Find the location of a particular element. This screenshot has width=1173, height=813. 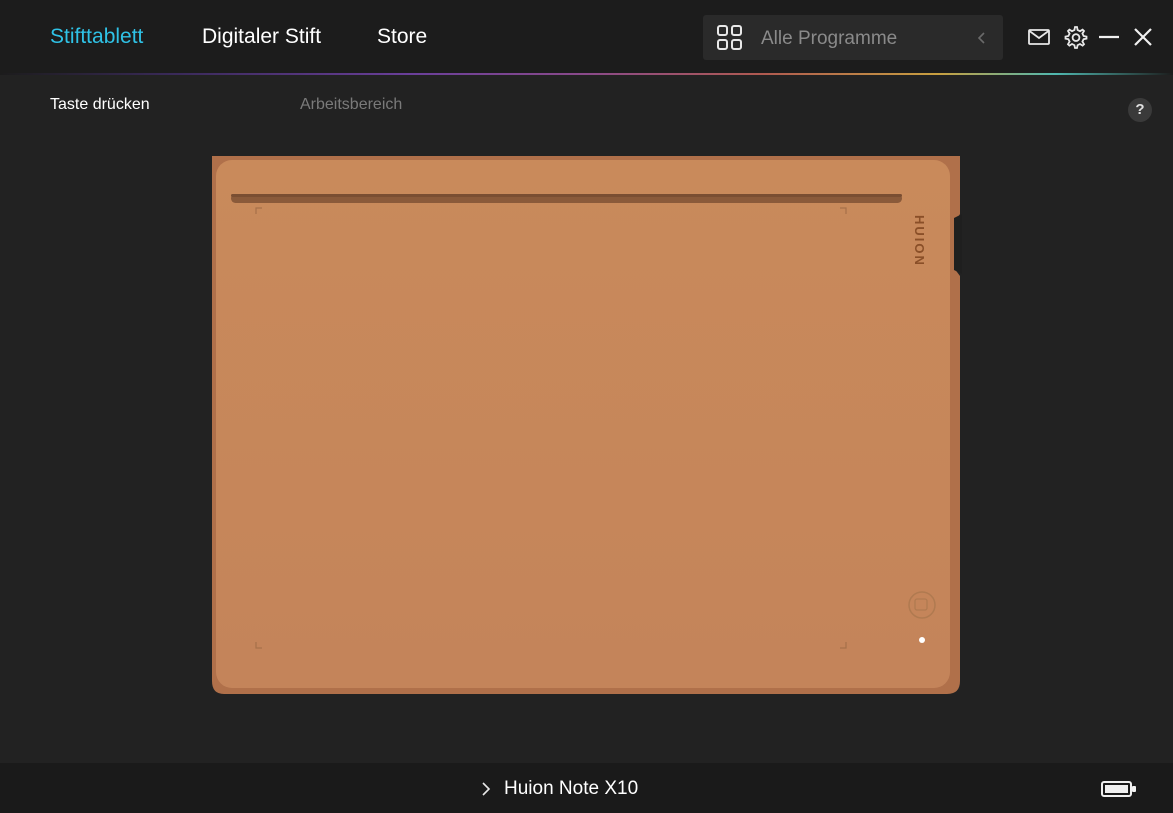

minimize-icon is located at coordinates (1109, 37).